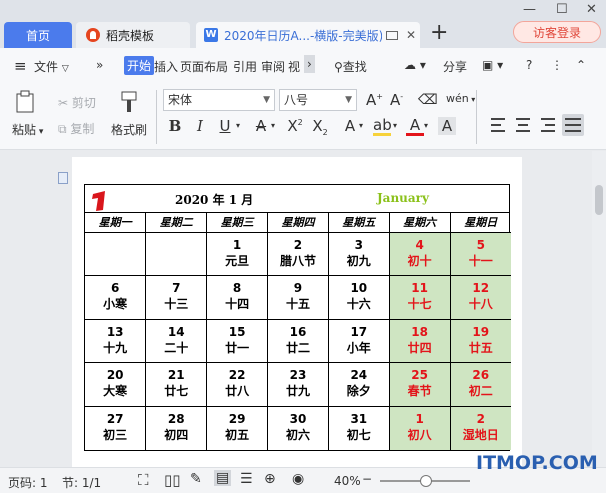 This screenshot has height=493, width=606. Describe the element at coordinates (524, 125) in the screenshot. I see `align-center-icon` at that location.